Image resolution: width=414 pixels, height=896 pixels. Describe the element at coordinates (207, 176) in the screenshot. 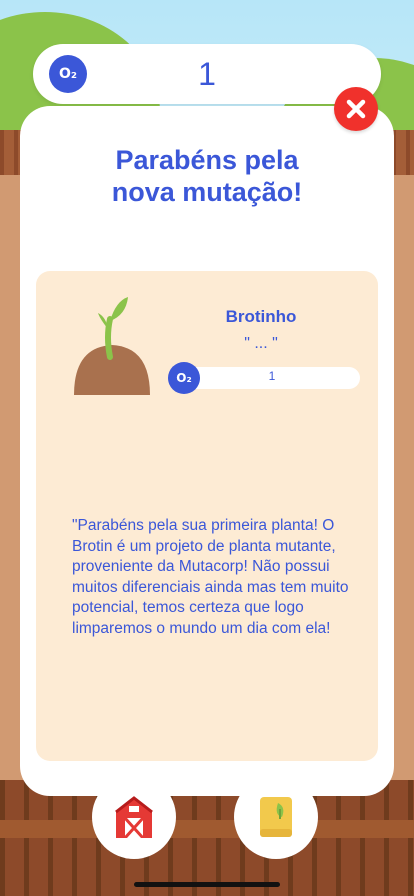

I see `modal-title: Parabéns pela nova mutação!` at that location.